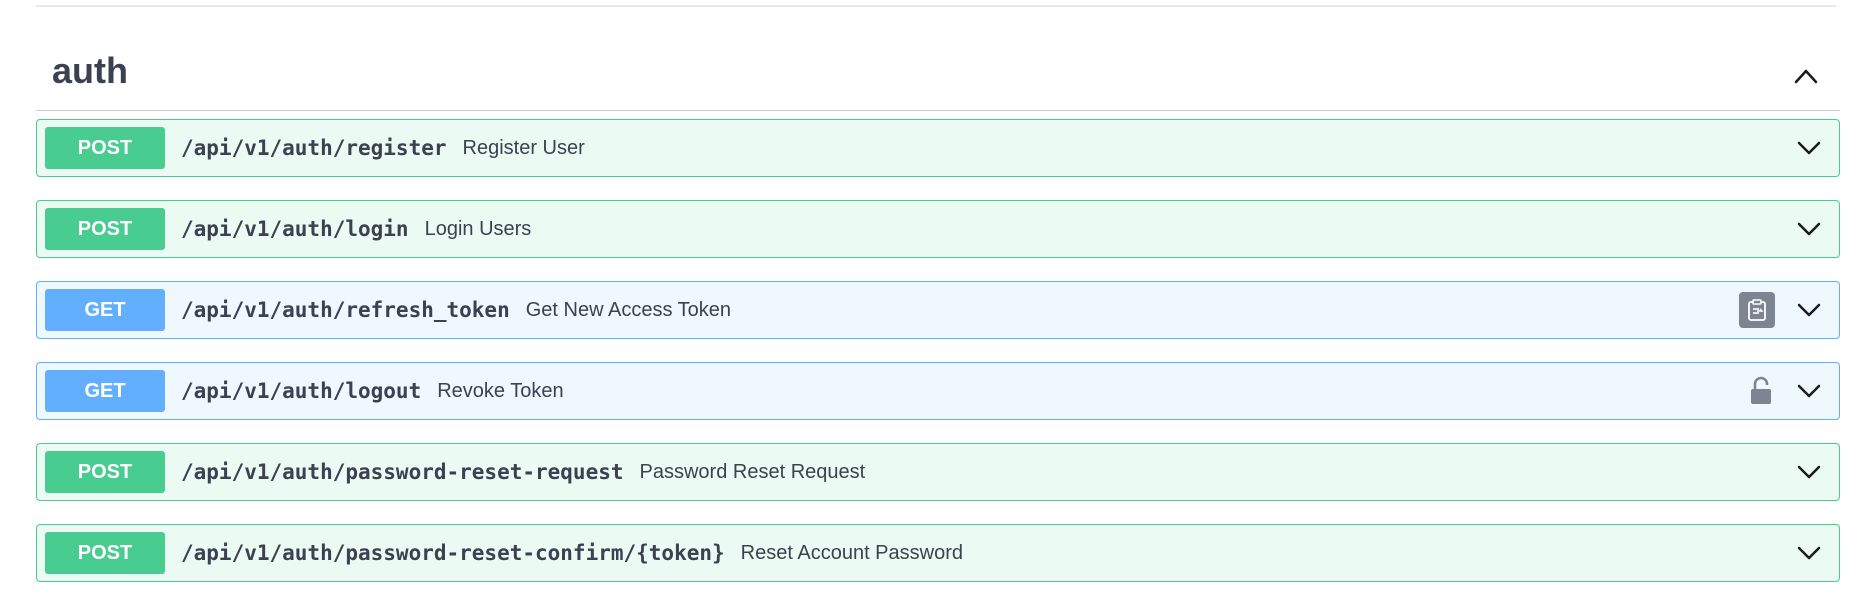 The image size is (1871, 605). Describe the element at coordinates (500, 390) in the screenshot. I see `endpoint-summary: Revoke Token` at that location.